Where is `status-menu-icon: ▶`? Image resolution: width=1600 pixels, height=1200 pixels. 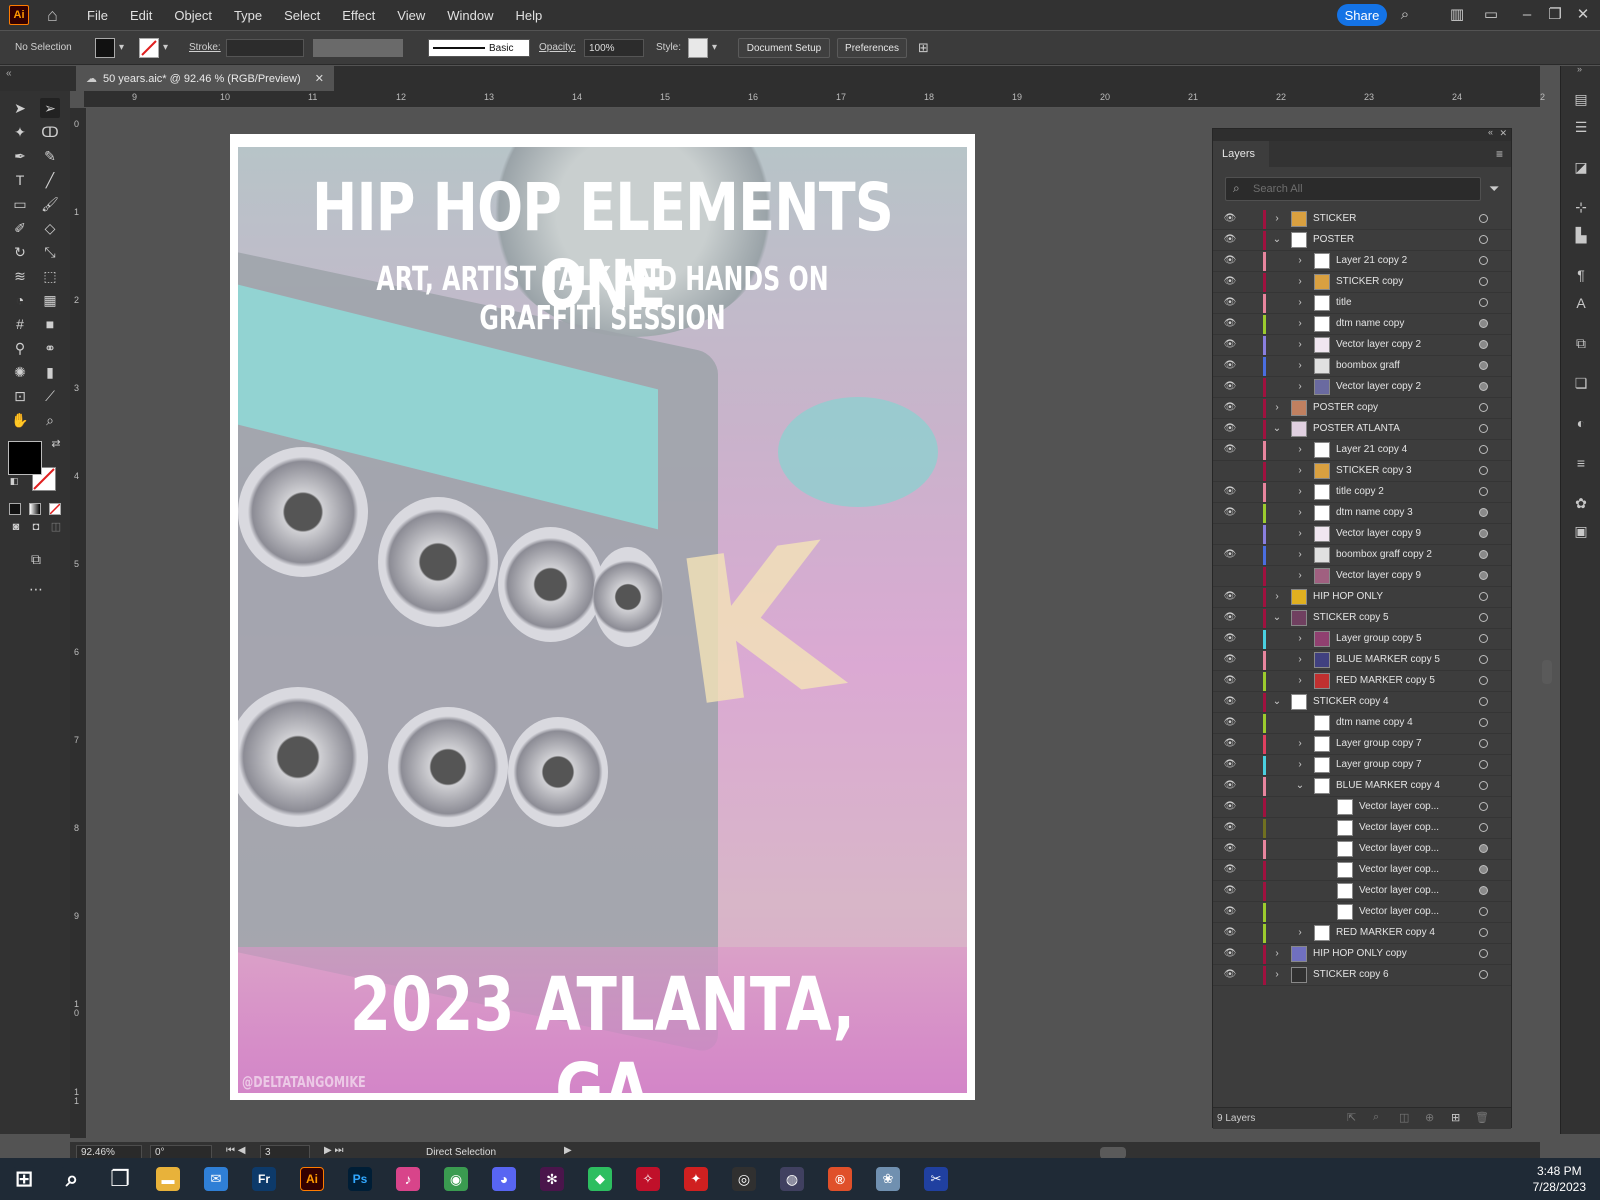 status-menu-icon: ▶ is located at coordinates (568, 1150).